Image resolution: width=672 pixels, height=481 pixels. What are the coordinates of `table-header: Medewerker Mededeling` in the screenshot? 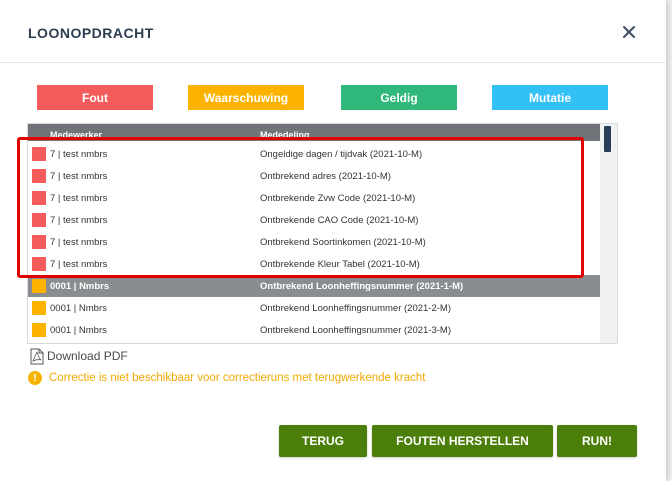 It's located at (314, 132).